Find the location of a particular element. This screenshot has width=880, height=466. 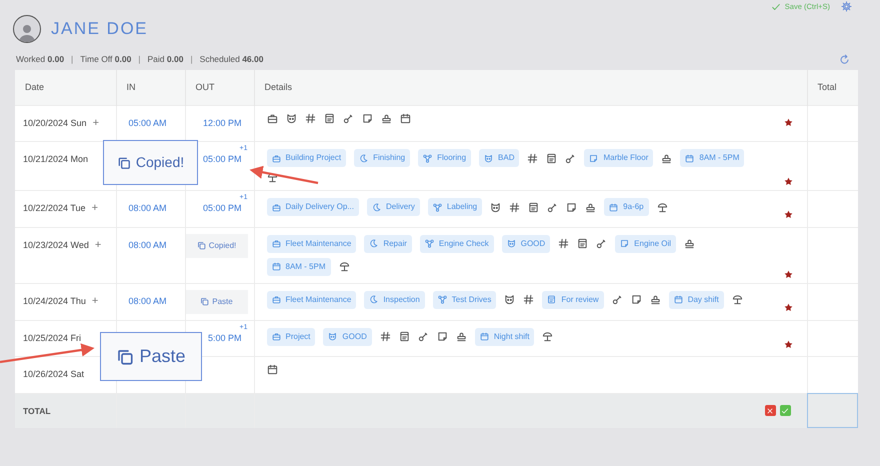

tag-chip: Inspection is located at coordinates (394, 299).